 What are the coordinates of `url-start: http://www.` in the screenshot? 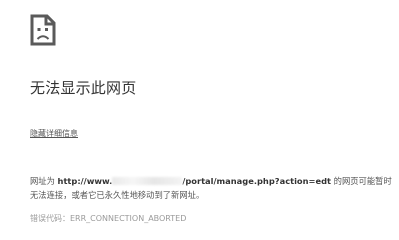 It's located at (85, 181).